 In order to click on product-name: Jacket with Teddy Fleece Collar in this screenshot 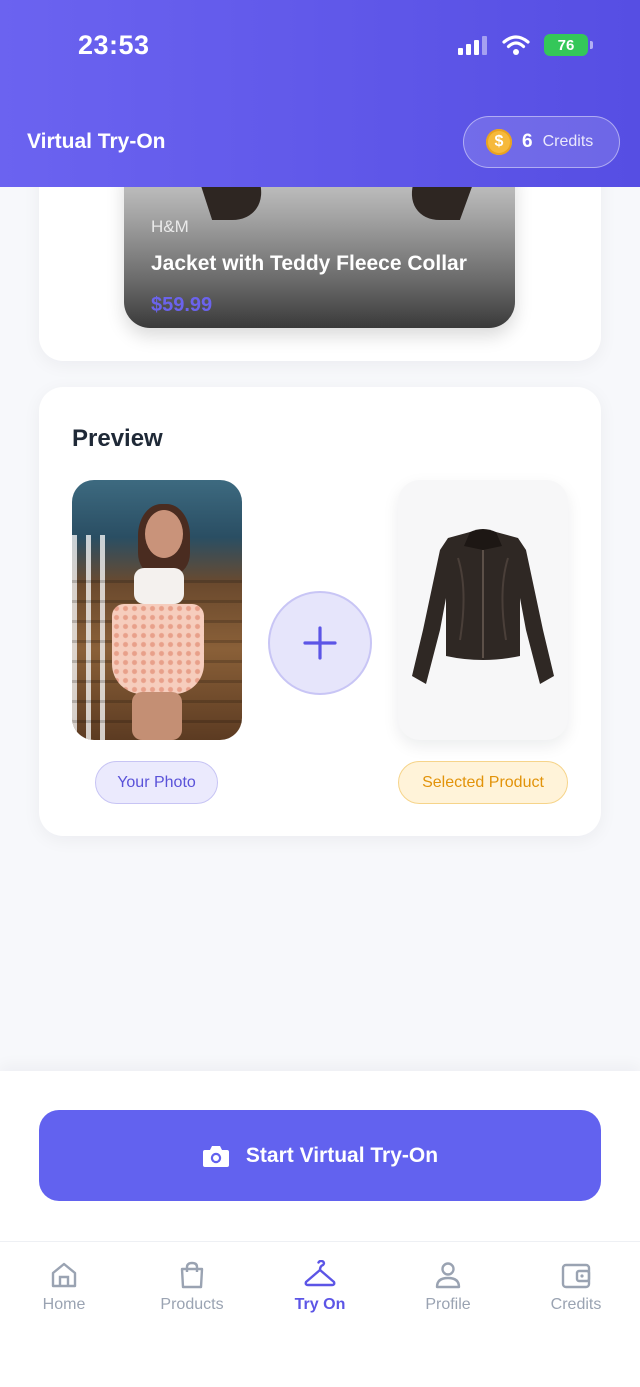, I will do `click(309, 263)`.